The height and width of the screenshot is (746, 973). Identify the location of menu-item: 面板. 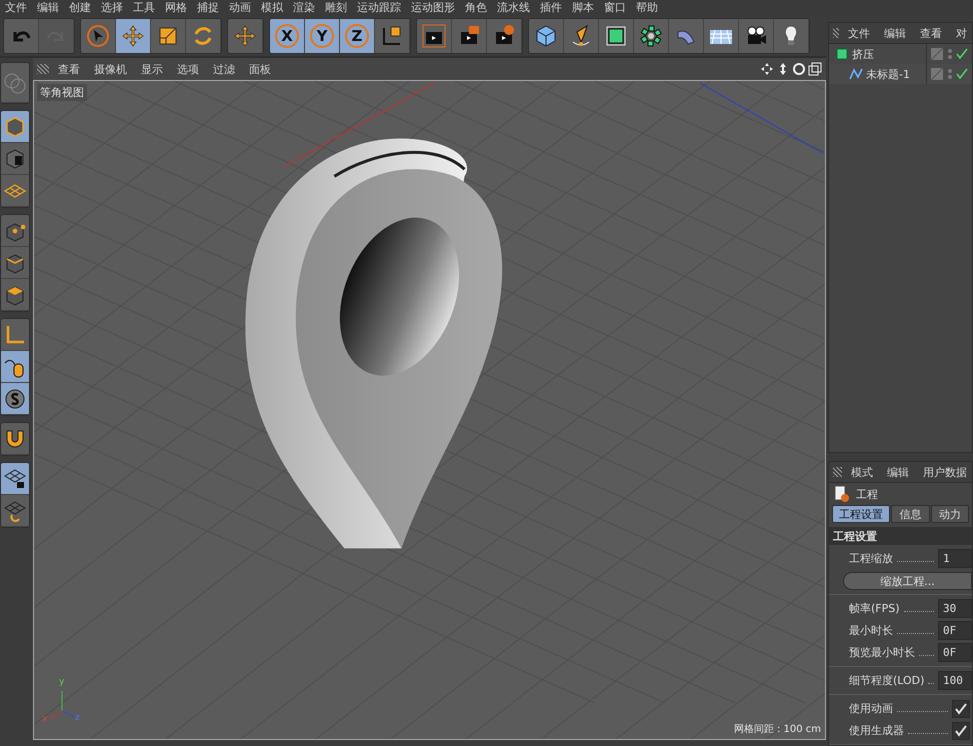
(260, 69).